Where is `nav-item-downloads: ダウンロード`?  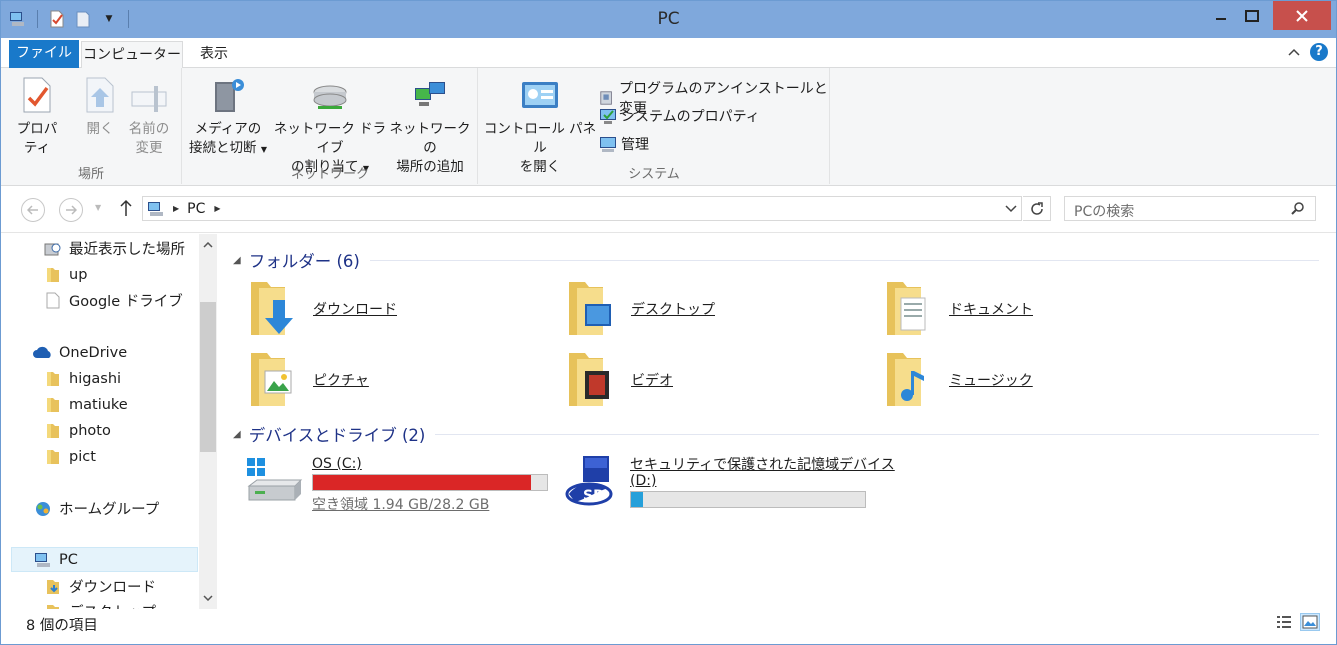 nav-item-downloads: ダウンロード is located at coordinates (99, 586).